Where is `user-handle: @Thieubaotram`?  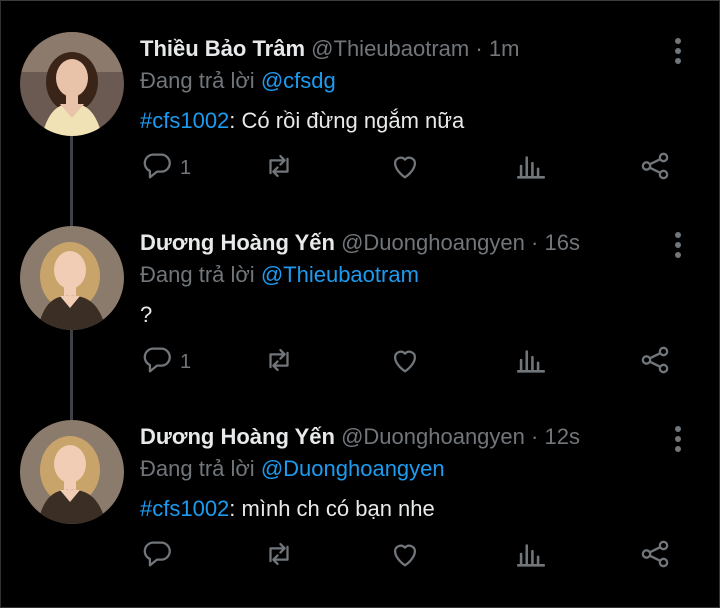
user-handle: @Thieubaotram is located at coordinates (390, 48).